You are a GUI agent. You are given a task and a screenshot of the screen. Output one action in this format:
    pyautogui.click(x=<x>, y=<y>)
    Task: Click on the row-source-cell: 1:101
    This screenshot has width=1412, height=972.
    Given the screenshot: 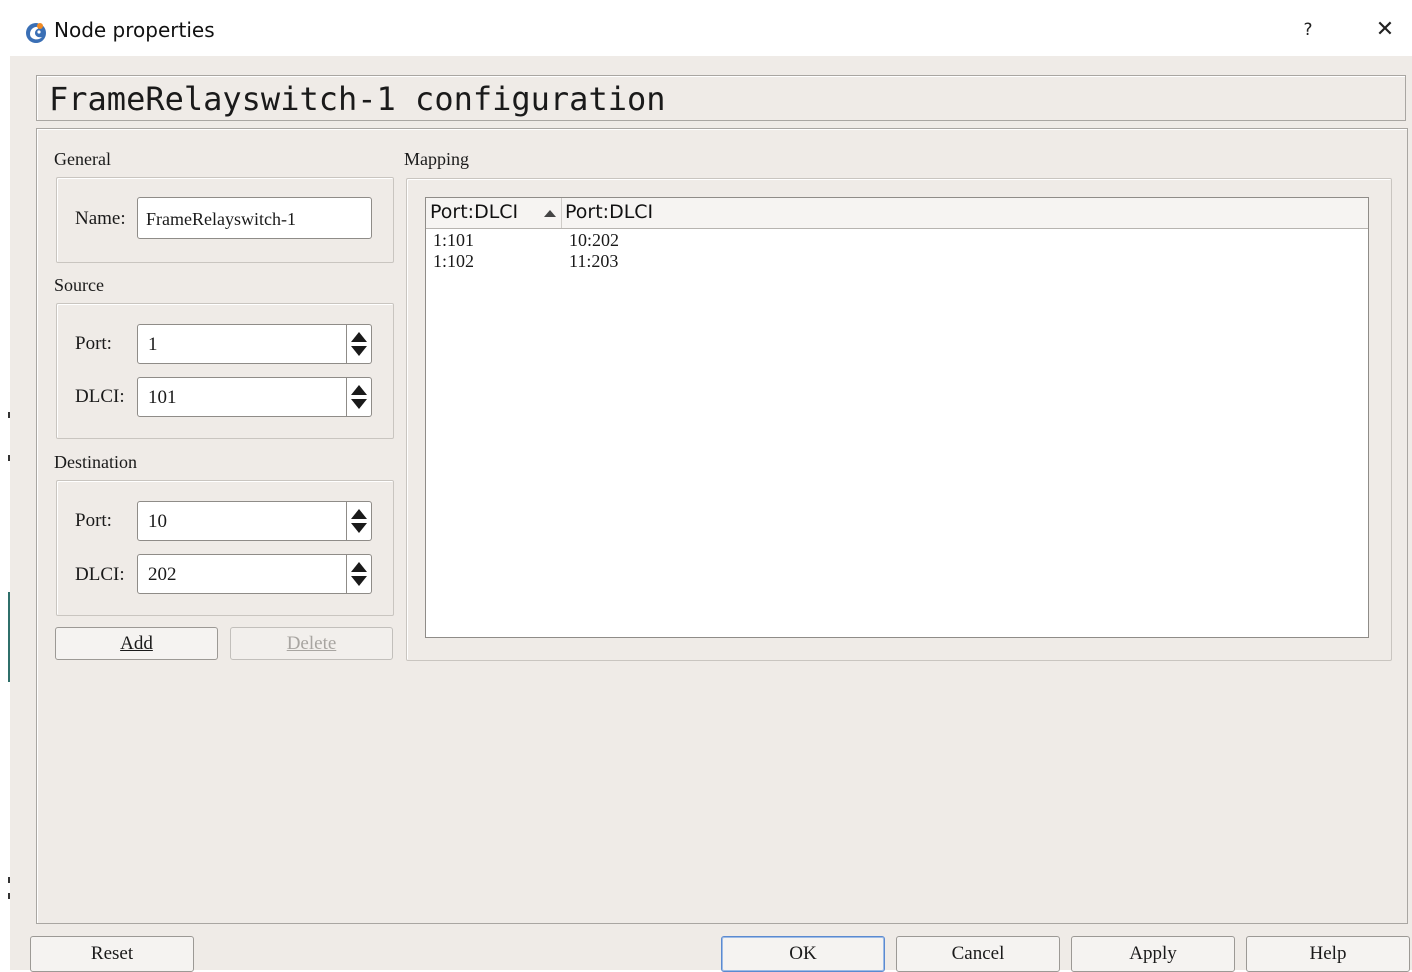 What is the action you would take?
    pyautogui.click(x=454, y=240)
    